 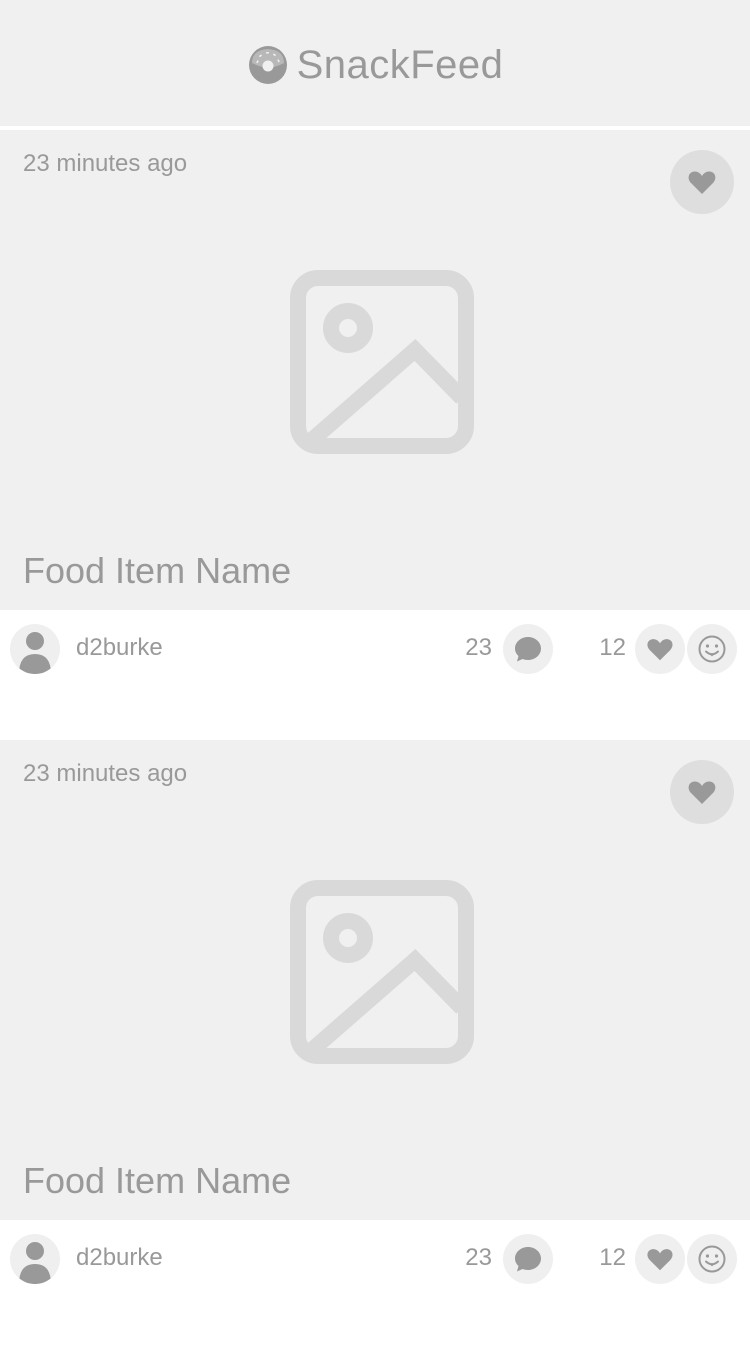 What do you see at coordinates (268, 65) in the screenshot?
I see `donut-icon` at bounding box center [268, 65].